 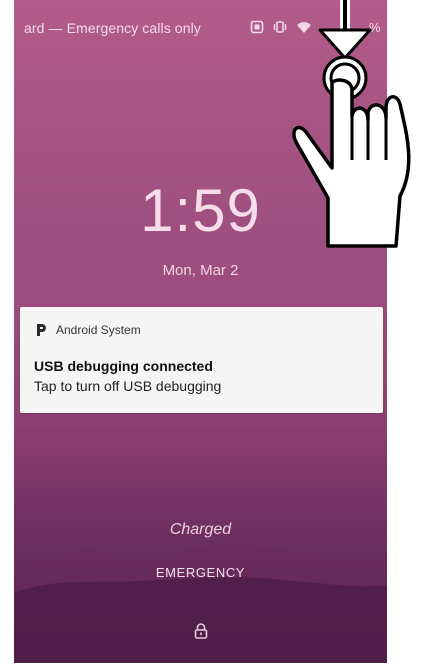 I want to click on emergency-button: EMERGENCY, so click(x=200, y=572).